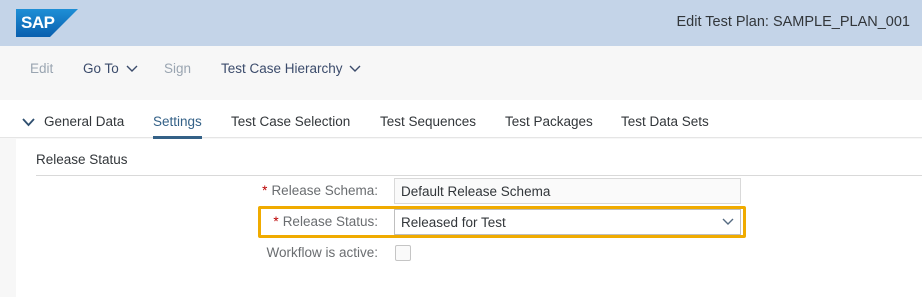 The image size is (922, 297). I want to click on tab-test-case-selection: Test Case Selection, so click(290, 121).